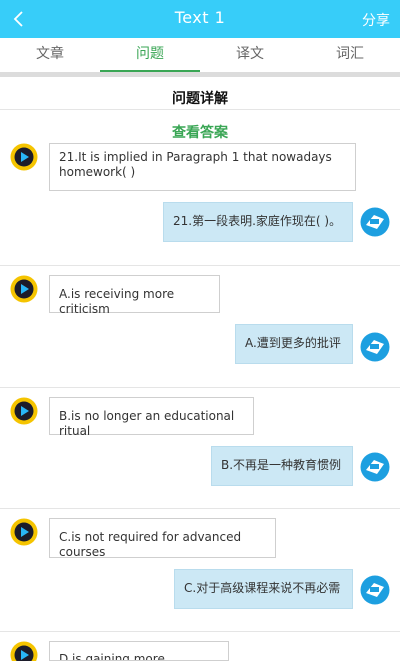  Describe the element at coordinates (50, 55) in the screenshot. I see `tab-article: 文章` at that location.